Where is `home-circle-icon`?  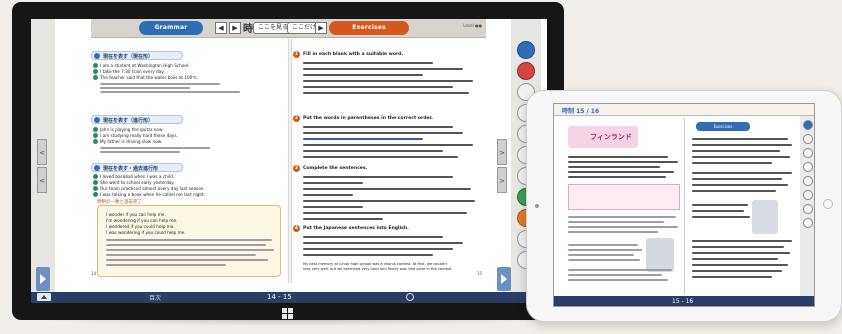 home-circle-icon is located at coordinates (410, 297).